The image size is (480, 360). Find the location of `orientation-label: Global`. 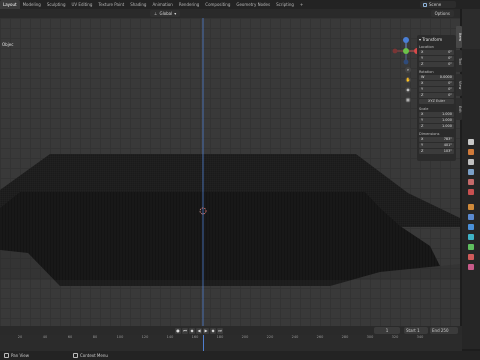

orientation-label: Global is located at coordinates (166, 13).